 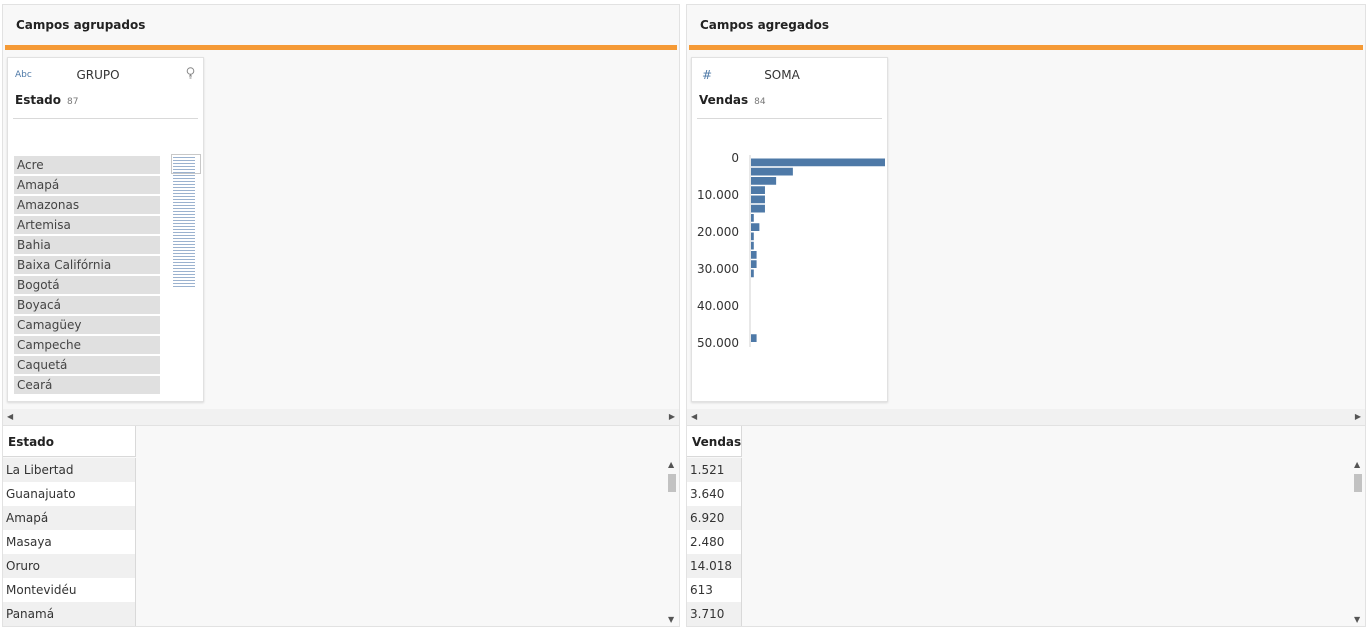 What do you see at coordinates (69, 470) in the screenshot?
I see `table-row: La Libertad` at bounding box center [69, 470].